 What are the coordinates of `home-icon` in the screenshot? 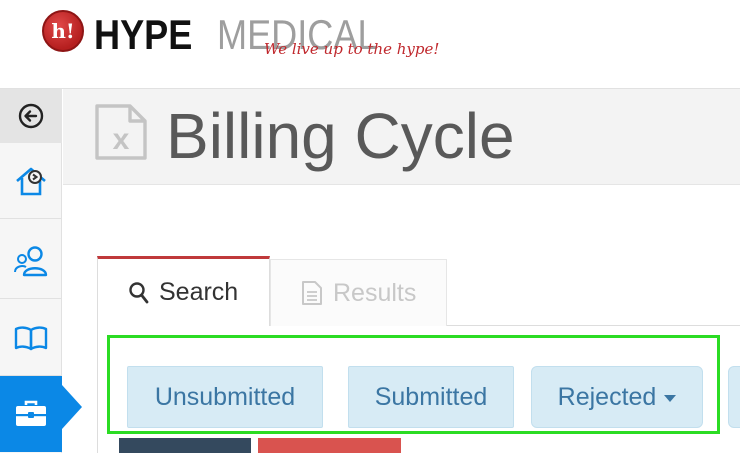 It's located at (31, 181).